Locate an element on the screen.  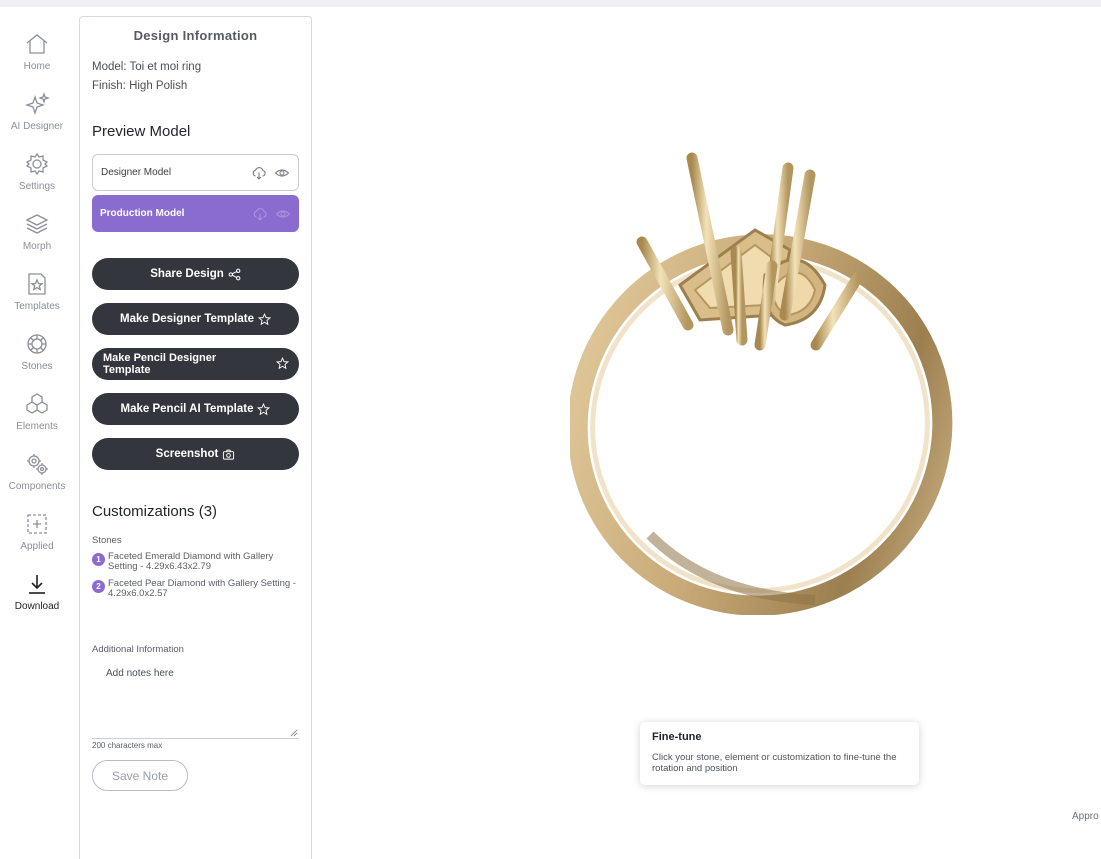
nav-applied-label: Applied is located at coordinates (37, 546).